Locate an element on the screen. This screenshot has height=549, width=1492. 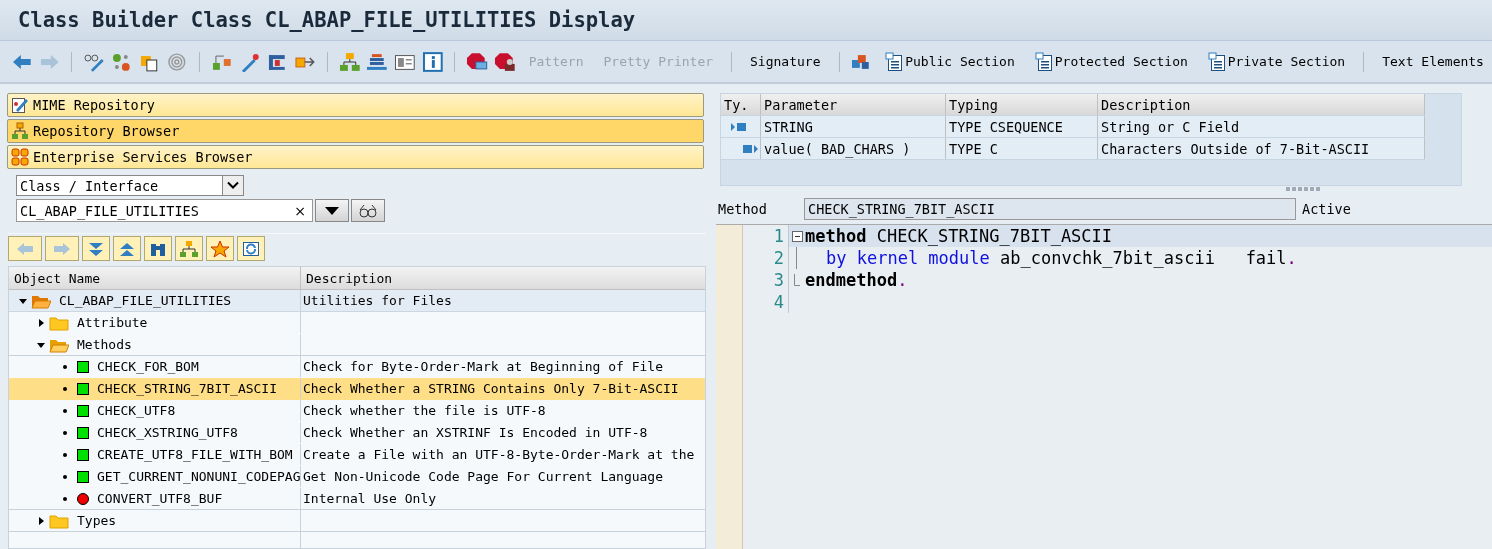
tree-row: Attribute is located at coordinates (357, 323).